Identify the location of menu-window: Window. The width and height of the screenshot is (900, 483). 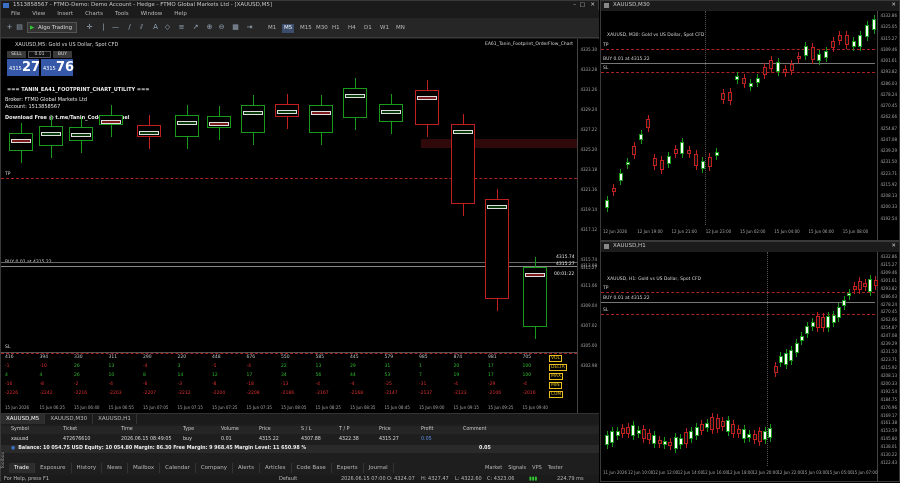
(152, 14).